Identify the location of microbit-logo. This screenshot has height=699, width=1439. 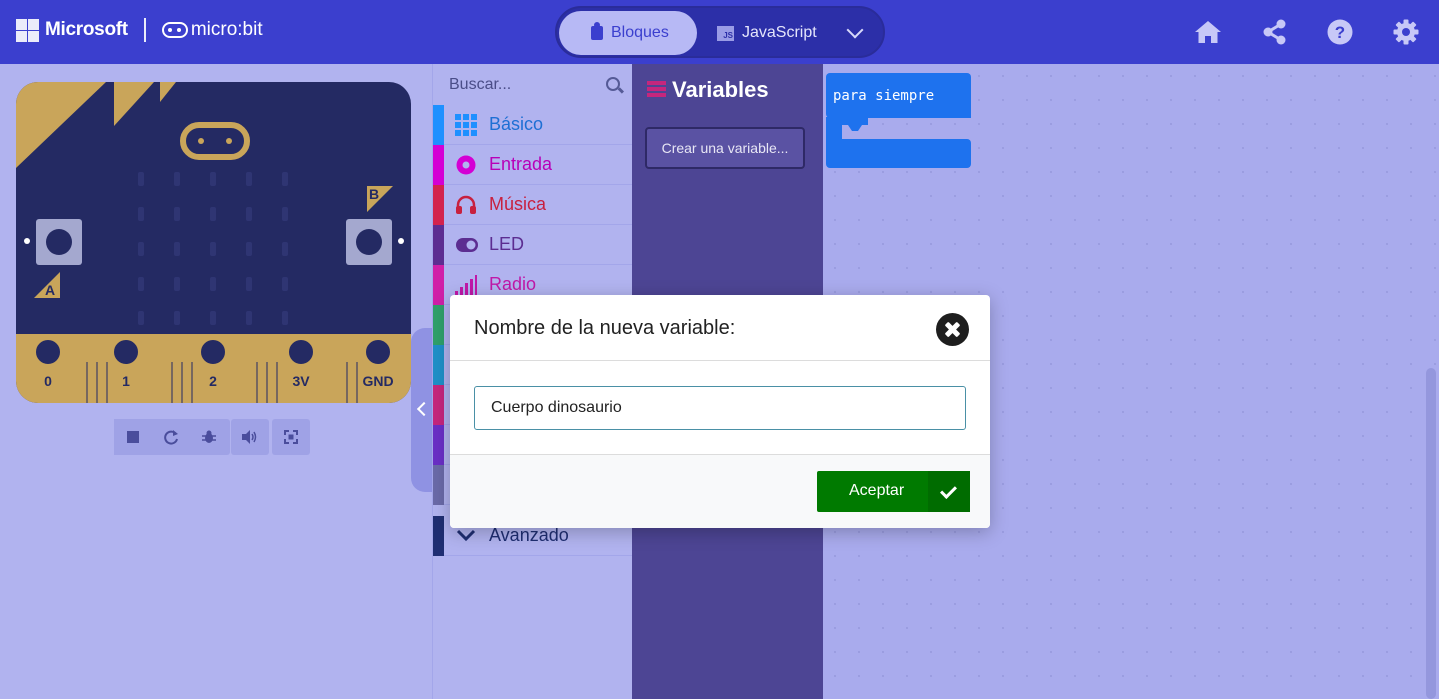
(215, 141).